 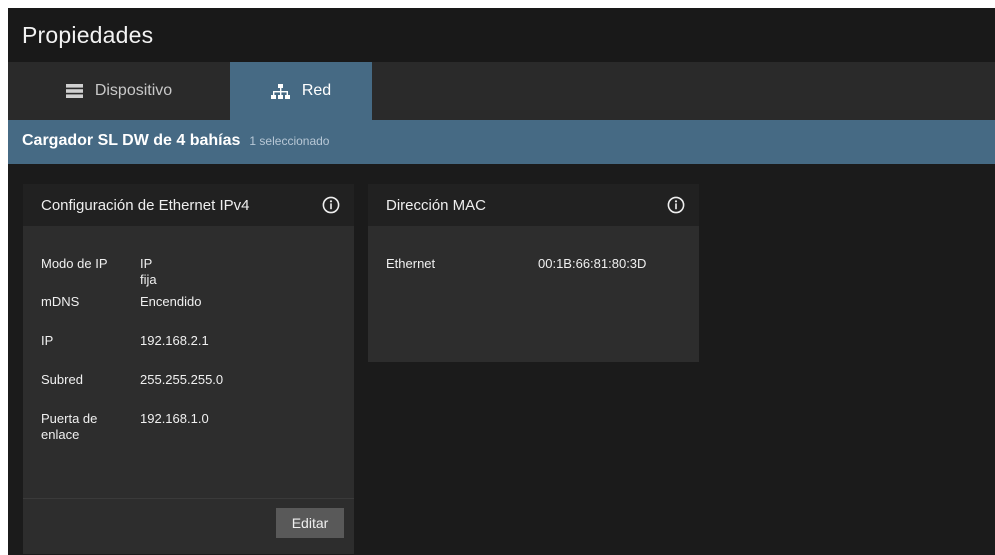 What do you see at coordinates (533, 205) in the screenshot?
I see `mac-card-header: Dirección MAC` at bounding box center [533, 205].